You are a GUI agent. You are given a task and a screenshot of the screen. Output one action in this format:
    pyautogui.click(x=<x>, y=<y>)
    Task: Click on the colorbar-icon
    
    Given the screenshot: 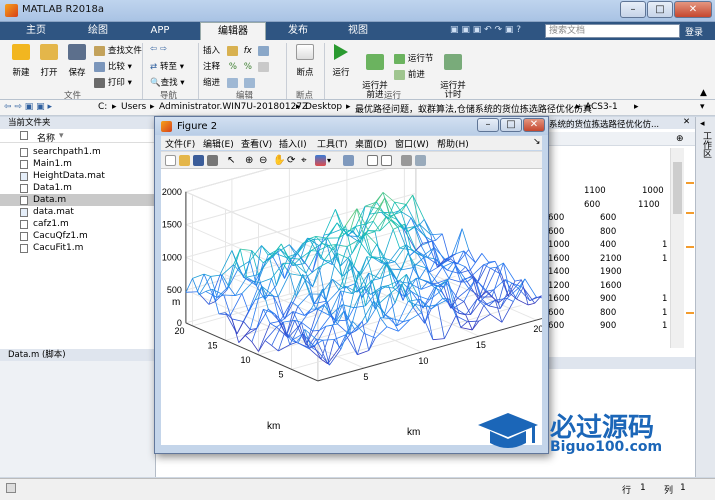 What is the action you would take?
    pyautogui.click(x=372, y=160)
    